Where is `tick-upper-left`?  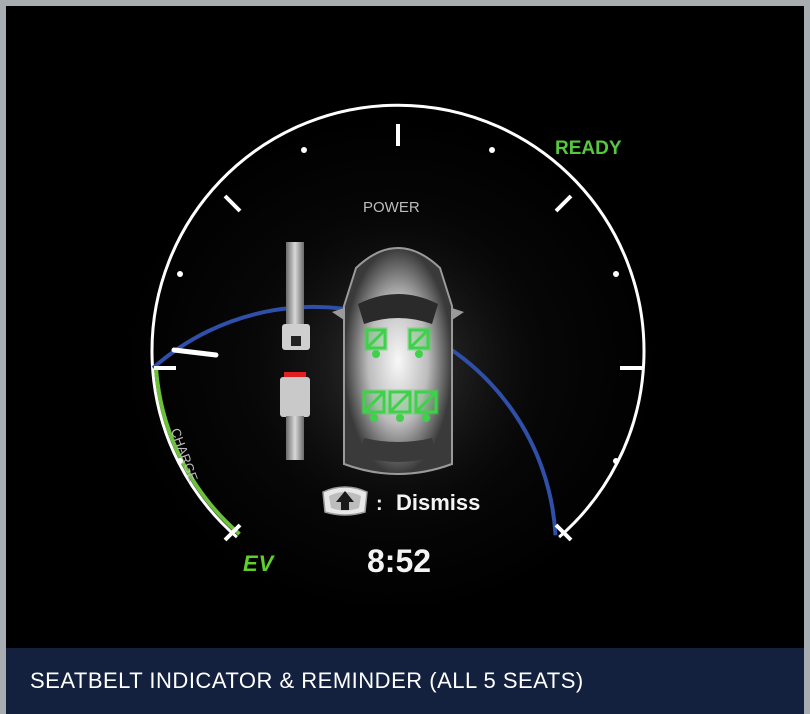 tick-upper-left is located at coordinates (232, 203).